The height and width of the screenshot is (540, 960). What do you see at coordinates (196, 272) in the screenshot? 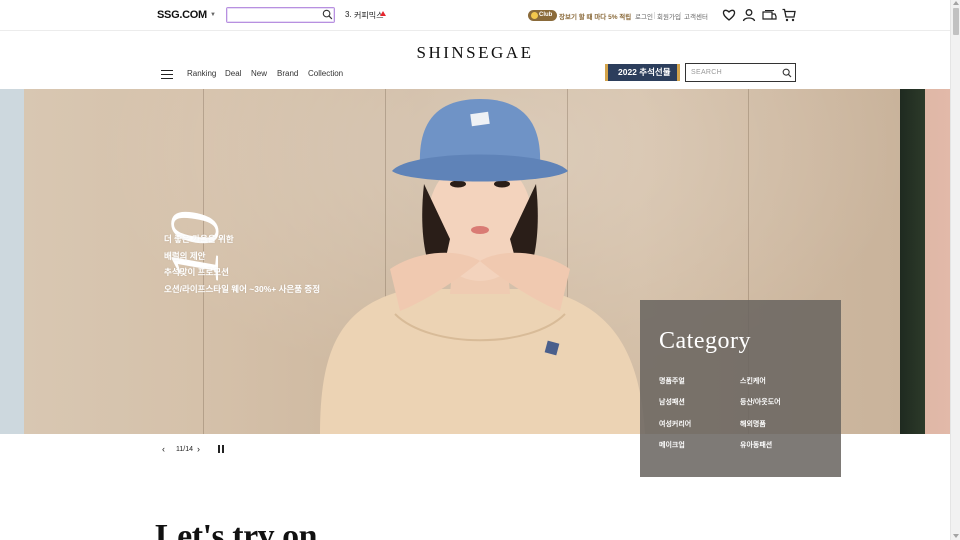
I see `hero-text-line-3: 추석맞이 프로모션` at bounding box center [196, 272].